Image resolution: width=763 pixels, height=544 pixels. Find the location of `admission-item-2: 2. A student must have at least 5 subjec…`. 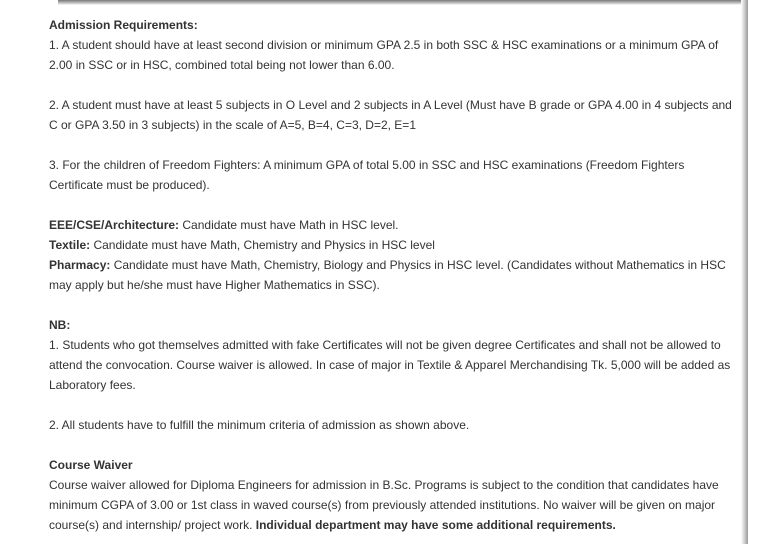

admission-item-2: 2. A student must have at least 5 subjec… is located at coordinates (390, 115).